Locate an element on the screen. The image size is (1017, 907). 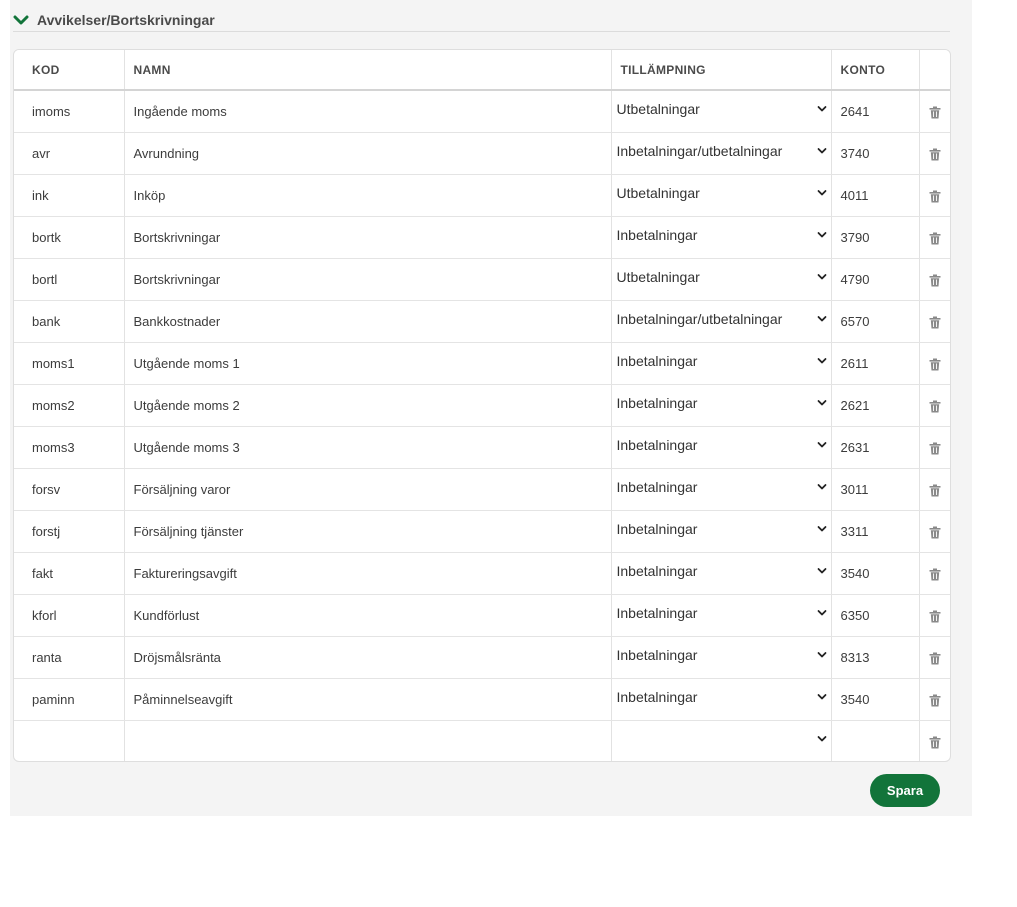
konto-cell: 2641 is located at coordinates (875, 111).